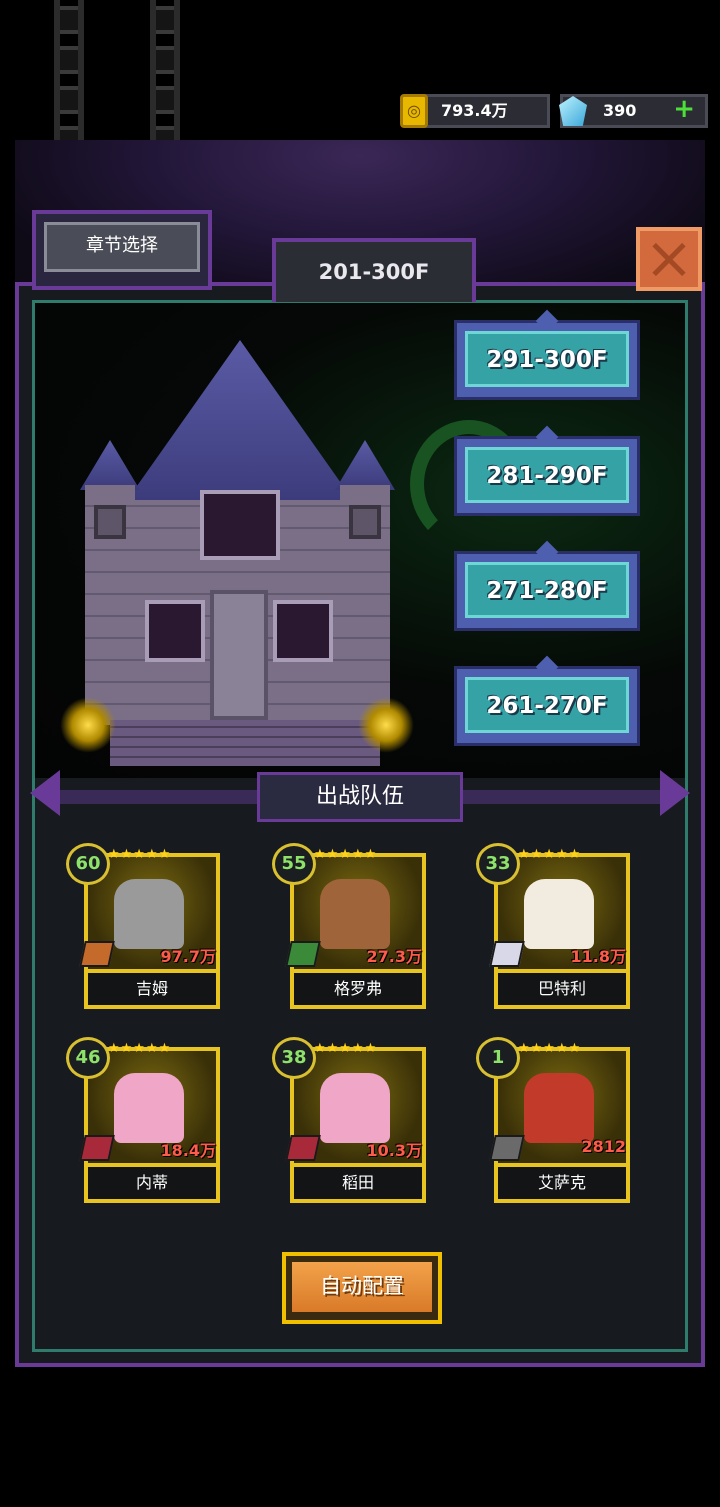 The height and width of the screenshot is (1507, 720). Describe the element at coordinates (122, 247) in the screenshot. I see `chapter-select-label: 章节选择` at that location.